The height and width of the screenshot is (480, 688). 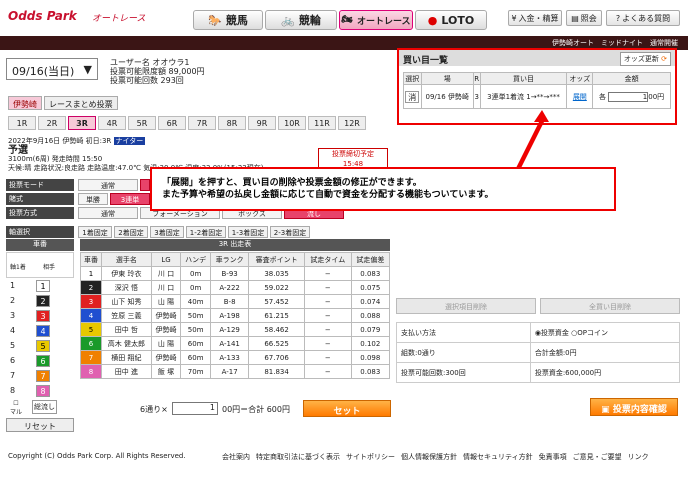 I want to click on reset-button: リセット, so click(x=40, y=425).